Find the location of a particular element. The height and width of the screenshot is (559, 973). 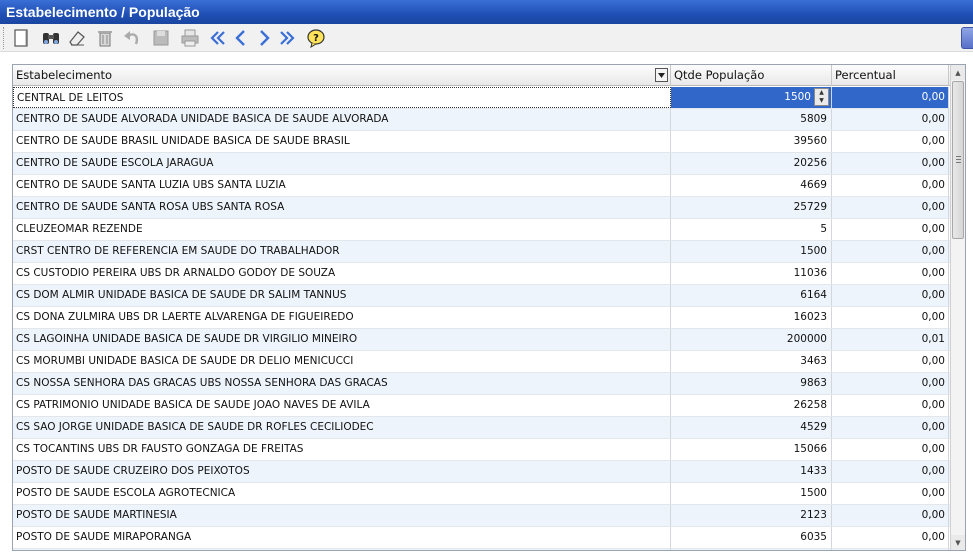

cell-qtde-populacao: 2123 is located at coordinates (751, 515).